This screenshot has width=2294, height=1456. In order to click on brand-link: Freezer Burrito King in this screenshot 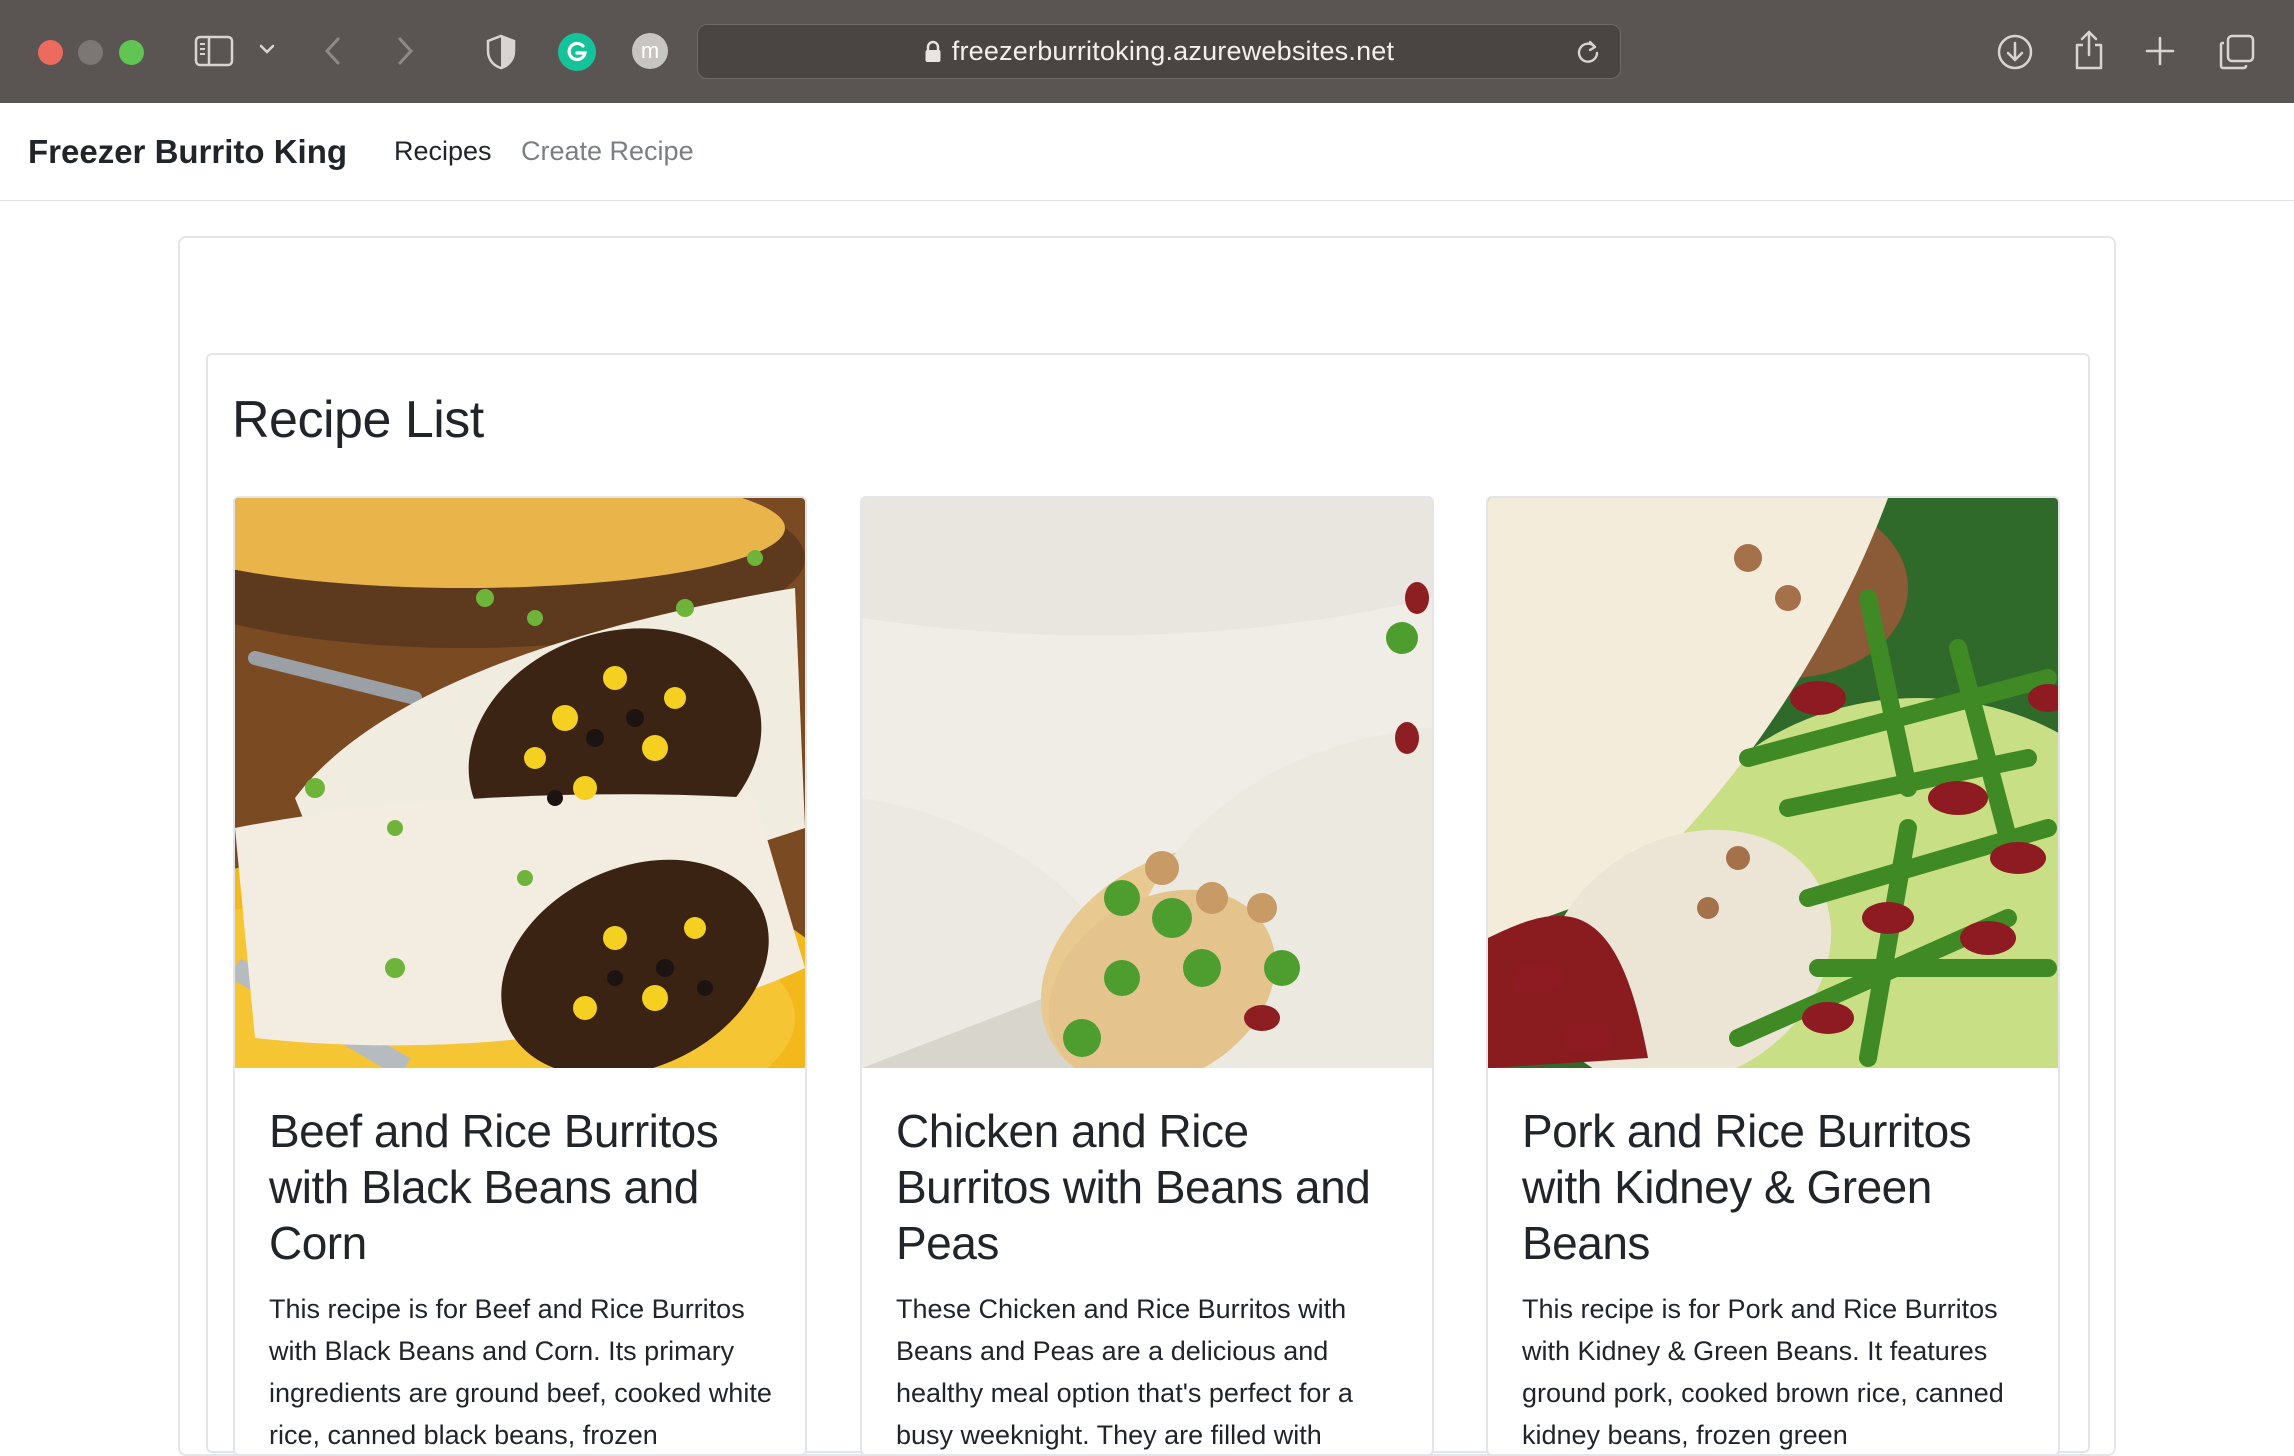, I will do `click(187, 152)`.